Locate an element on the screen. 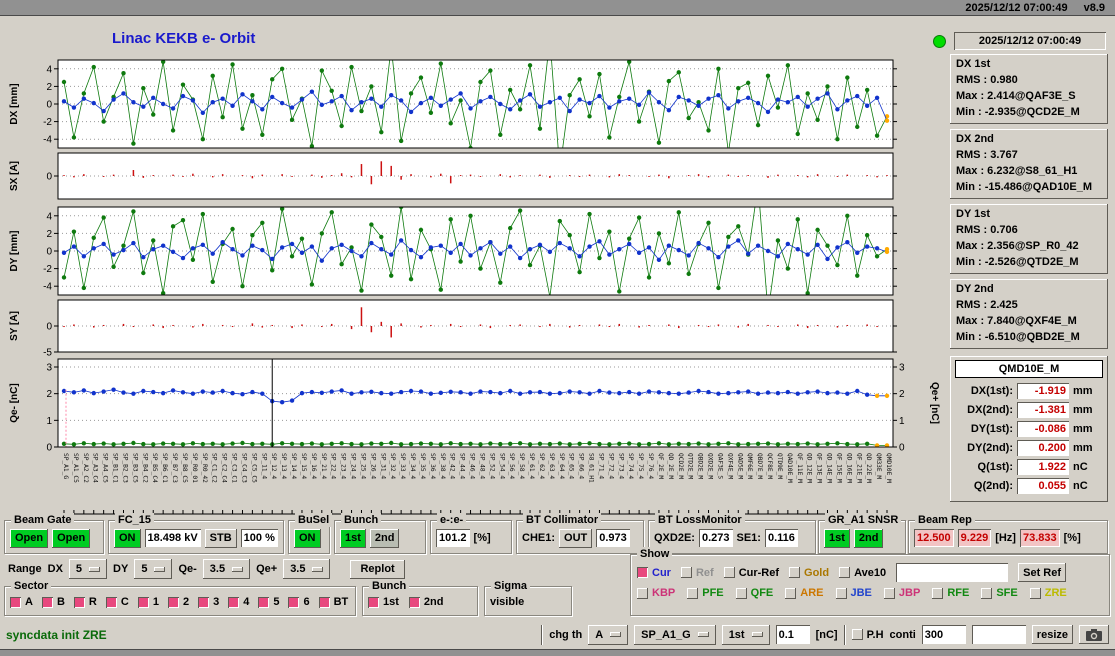  gr-a1-snsr-group: GR_A1 SNSR 1st 2nd is located at coordinates (862, 533).